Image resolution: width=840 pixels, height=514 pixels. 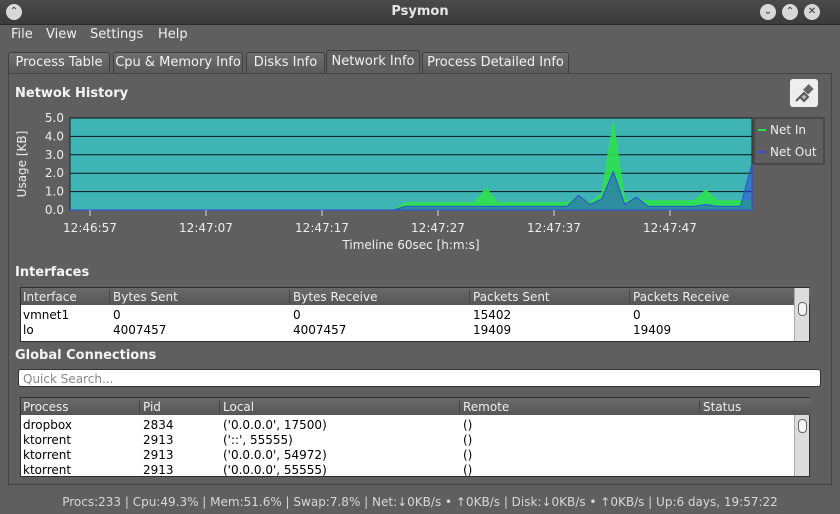 I want to click on x-tick-label: 12:47:17, so click(x=322, y=228).